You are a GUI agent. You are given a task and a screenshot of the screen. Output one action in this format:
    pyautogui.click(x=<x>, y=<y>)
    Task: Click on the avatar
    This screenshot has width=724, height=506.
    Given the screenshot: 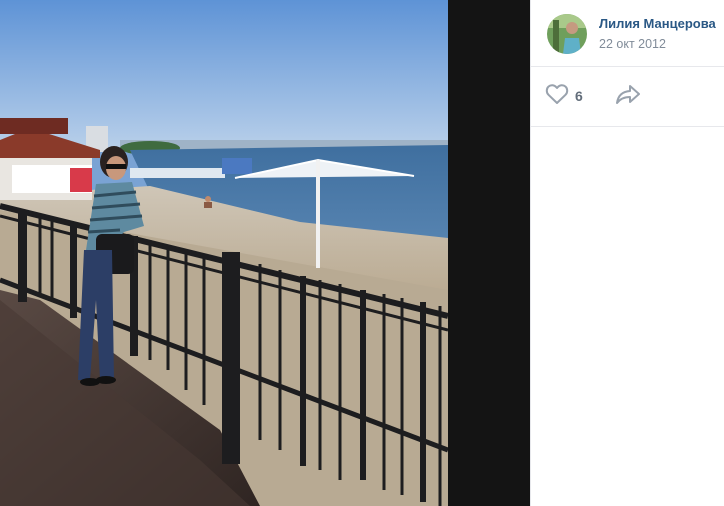 What is the action you would take?
    pyautogui.click(x=567, y=34)
    